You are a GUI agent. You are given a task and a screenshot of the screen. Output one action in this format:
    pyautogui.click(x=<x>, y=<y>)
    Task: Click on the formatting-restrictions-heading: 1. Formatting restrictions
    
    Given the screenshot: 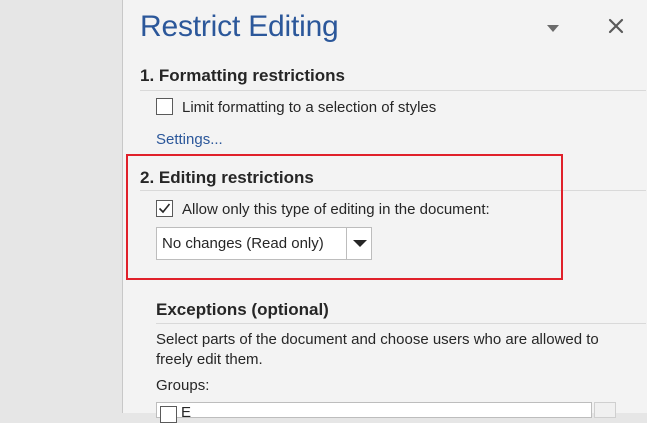 What is the action you would take?
    pyautogui.click(x=242, y=75)
    